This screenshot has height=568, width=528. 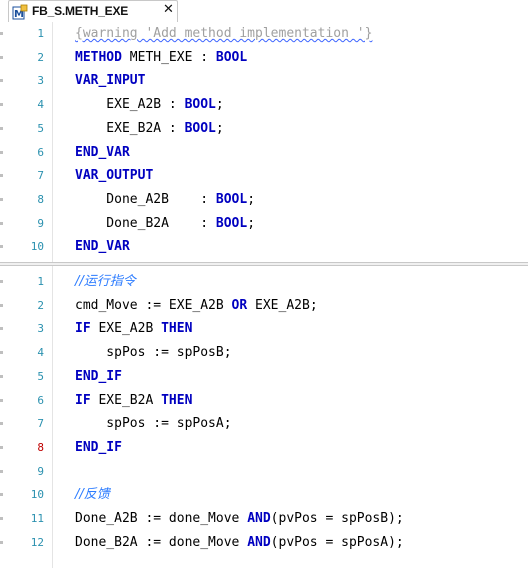 I want to click on code-text: //反馈, so click(x=92, y=495).